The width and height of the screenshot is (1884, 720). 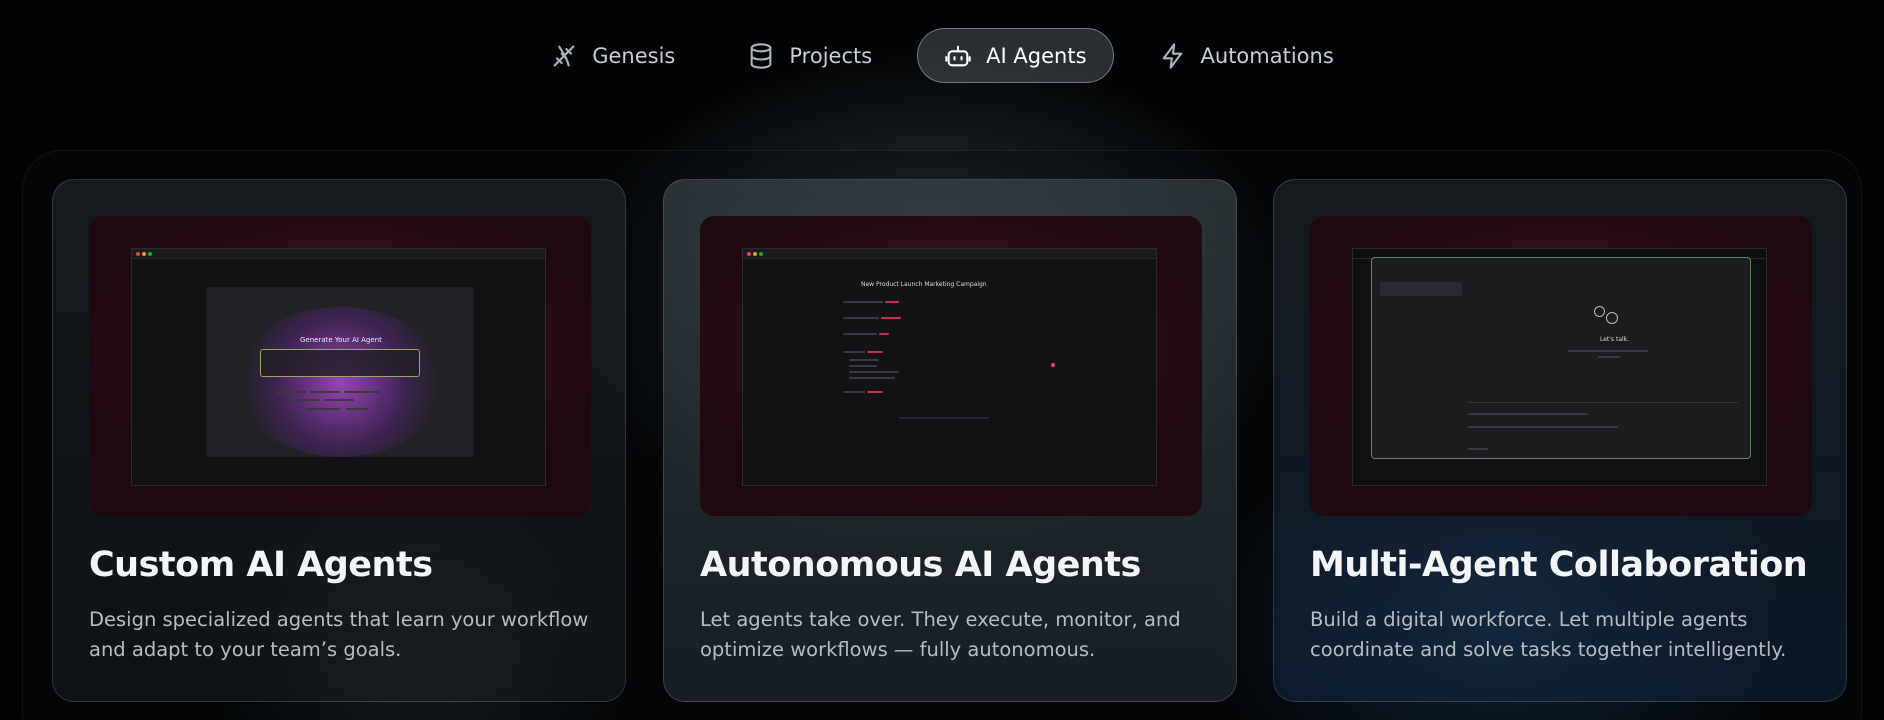 What do you see at coordinates (831, 55) in the screenshot?
I see `tab-label: Projects` at bounding box center [831, 55].